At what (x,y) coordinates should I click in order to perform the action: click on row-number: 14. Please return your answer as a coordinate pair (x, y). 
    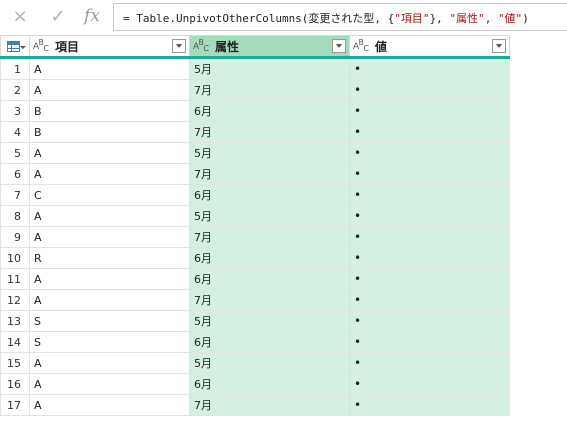
    Looking at the image, I should click on (15, 342).